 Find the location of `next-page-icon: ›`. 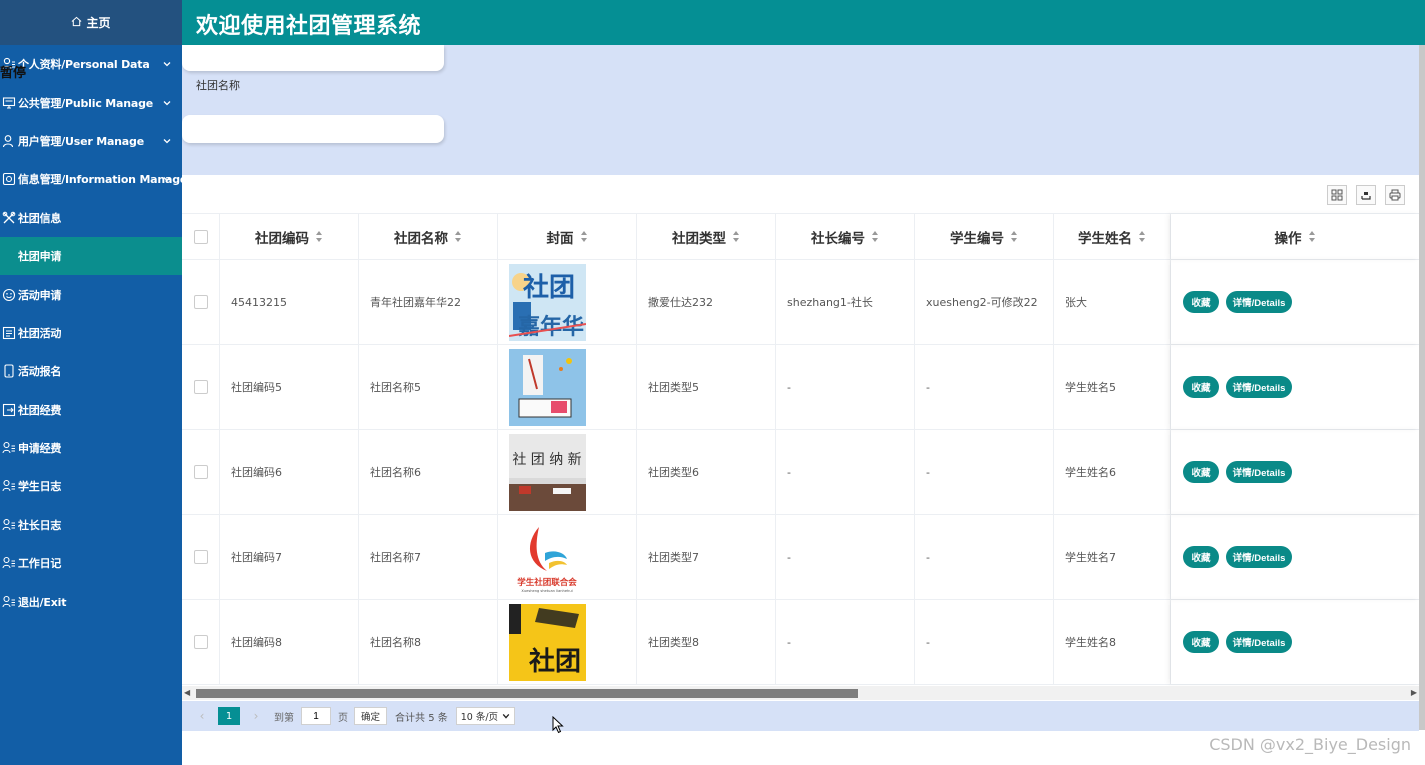

next-page-icon: › is located at coordinates (256, 716).